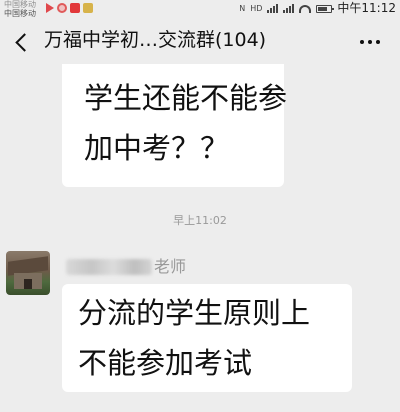  What do you see at coordinates (366, 8) in the screenshot?
I see `status-clock: 中午11:12` at bounding box center [366, 8].